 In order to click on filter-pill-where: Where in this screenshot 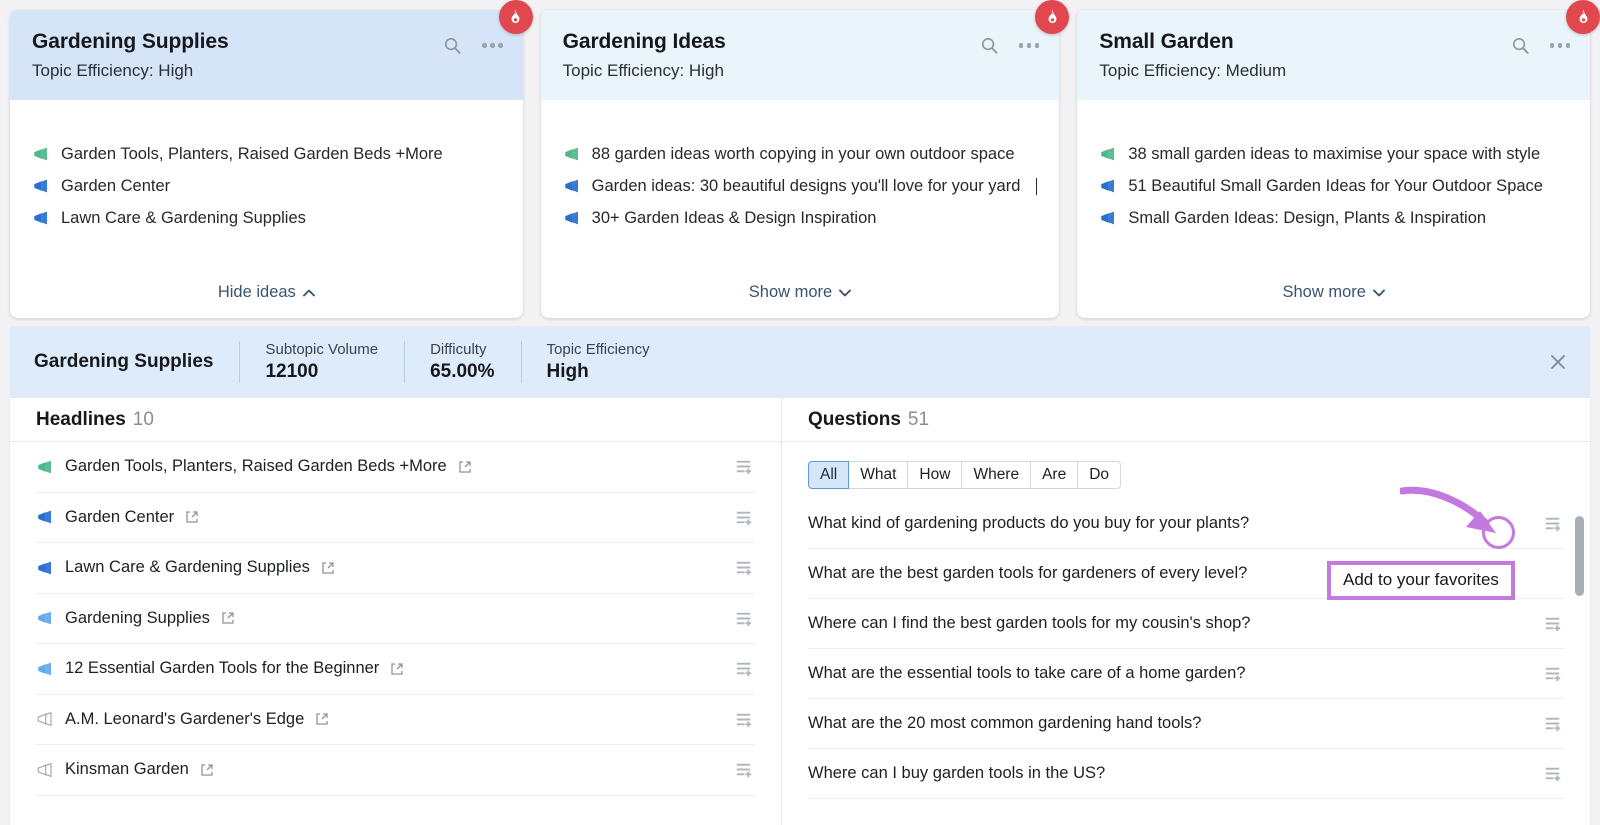, I will do `click(997, 475)`.